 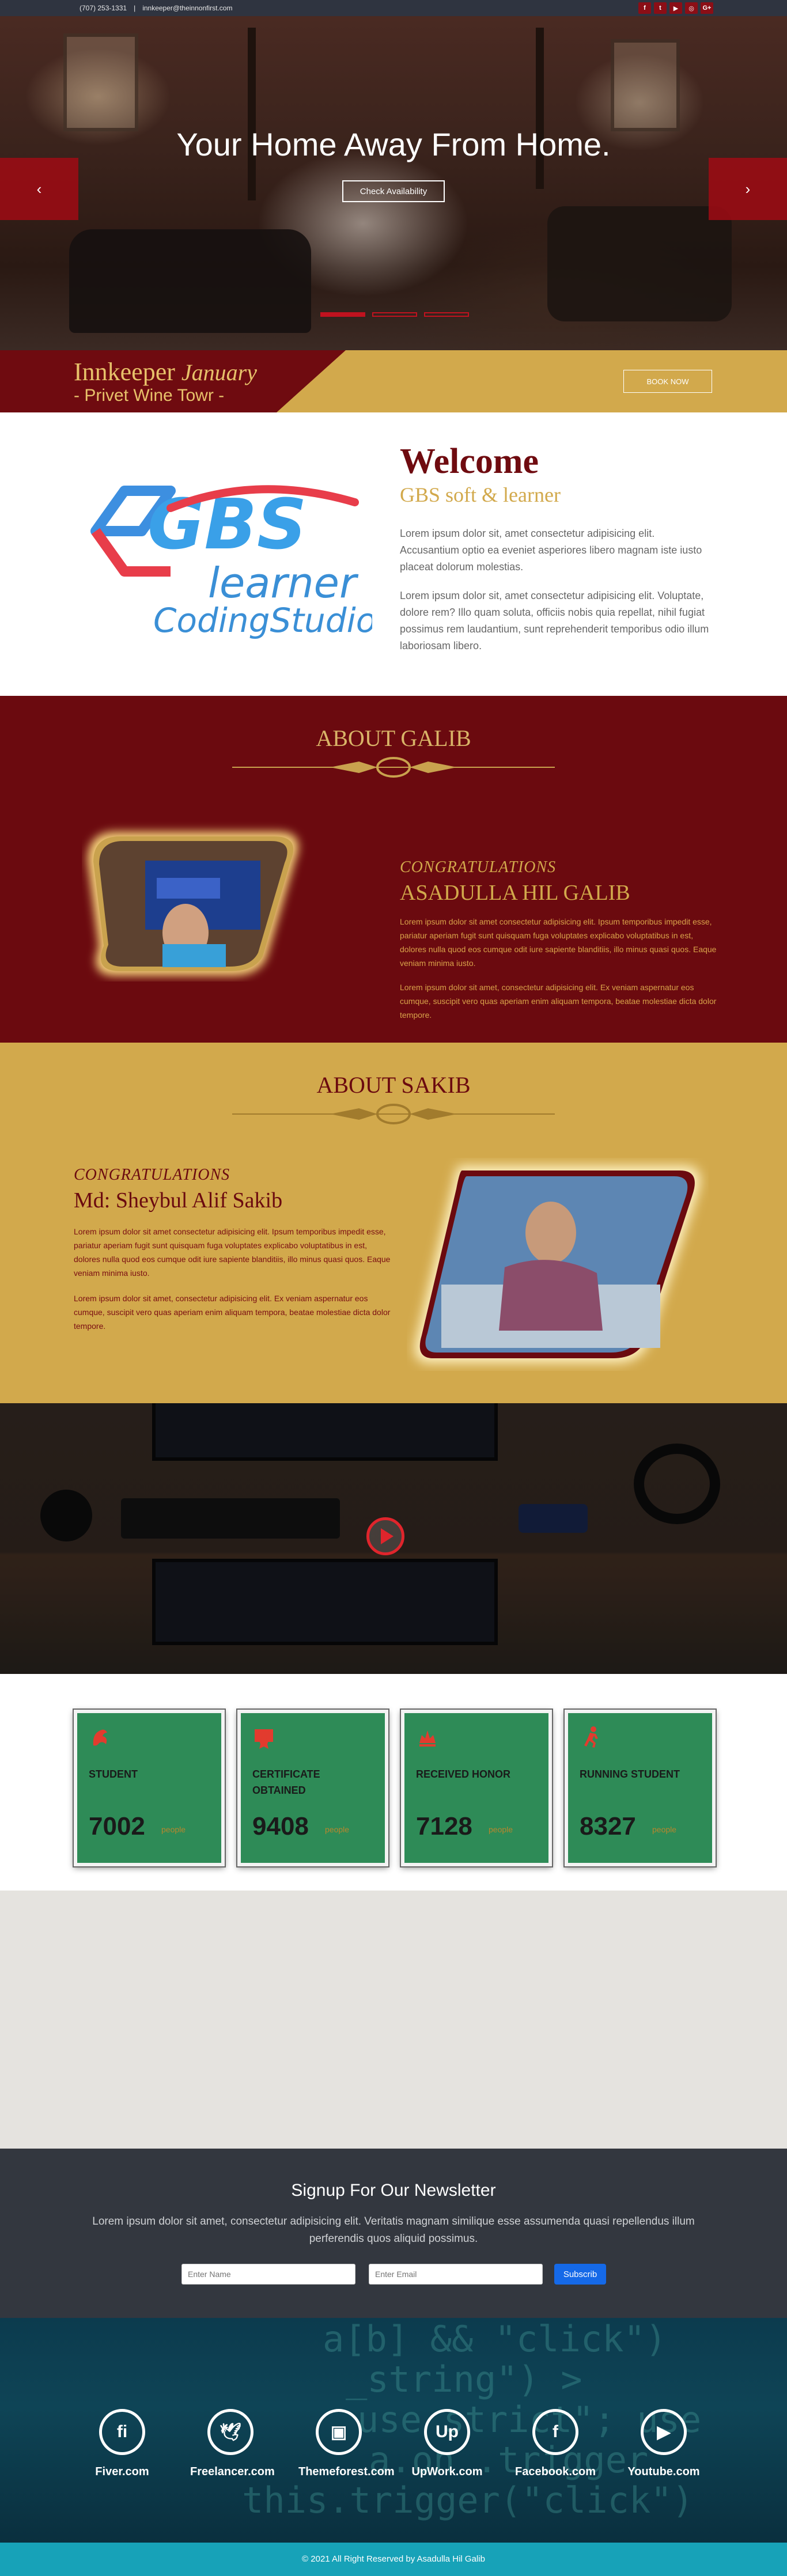 I want to click on freelancer-link: 🕊 Freelancer.com, so click(x=232, y=2444).